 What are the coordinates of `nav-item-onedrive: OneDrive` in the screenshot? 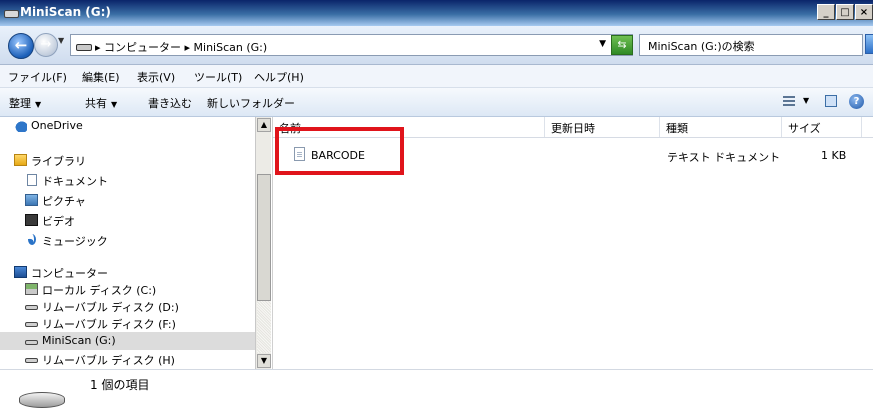 It's located at (127, 126).